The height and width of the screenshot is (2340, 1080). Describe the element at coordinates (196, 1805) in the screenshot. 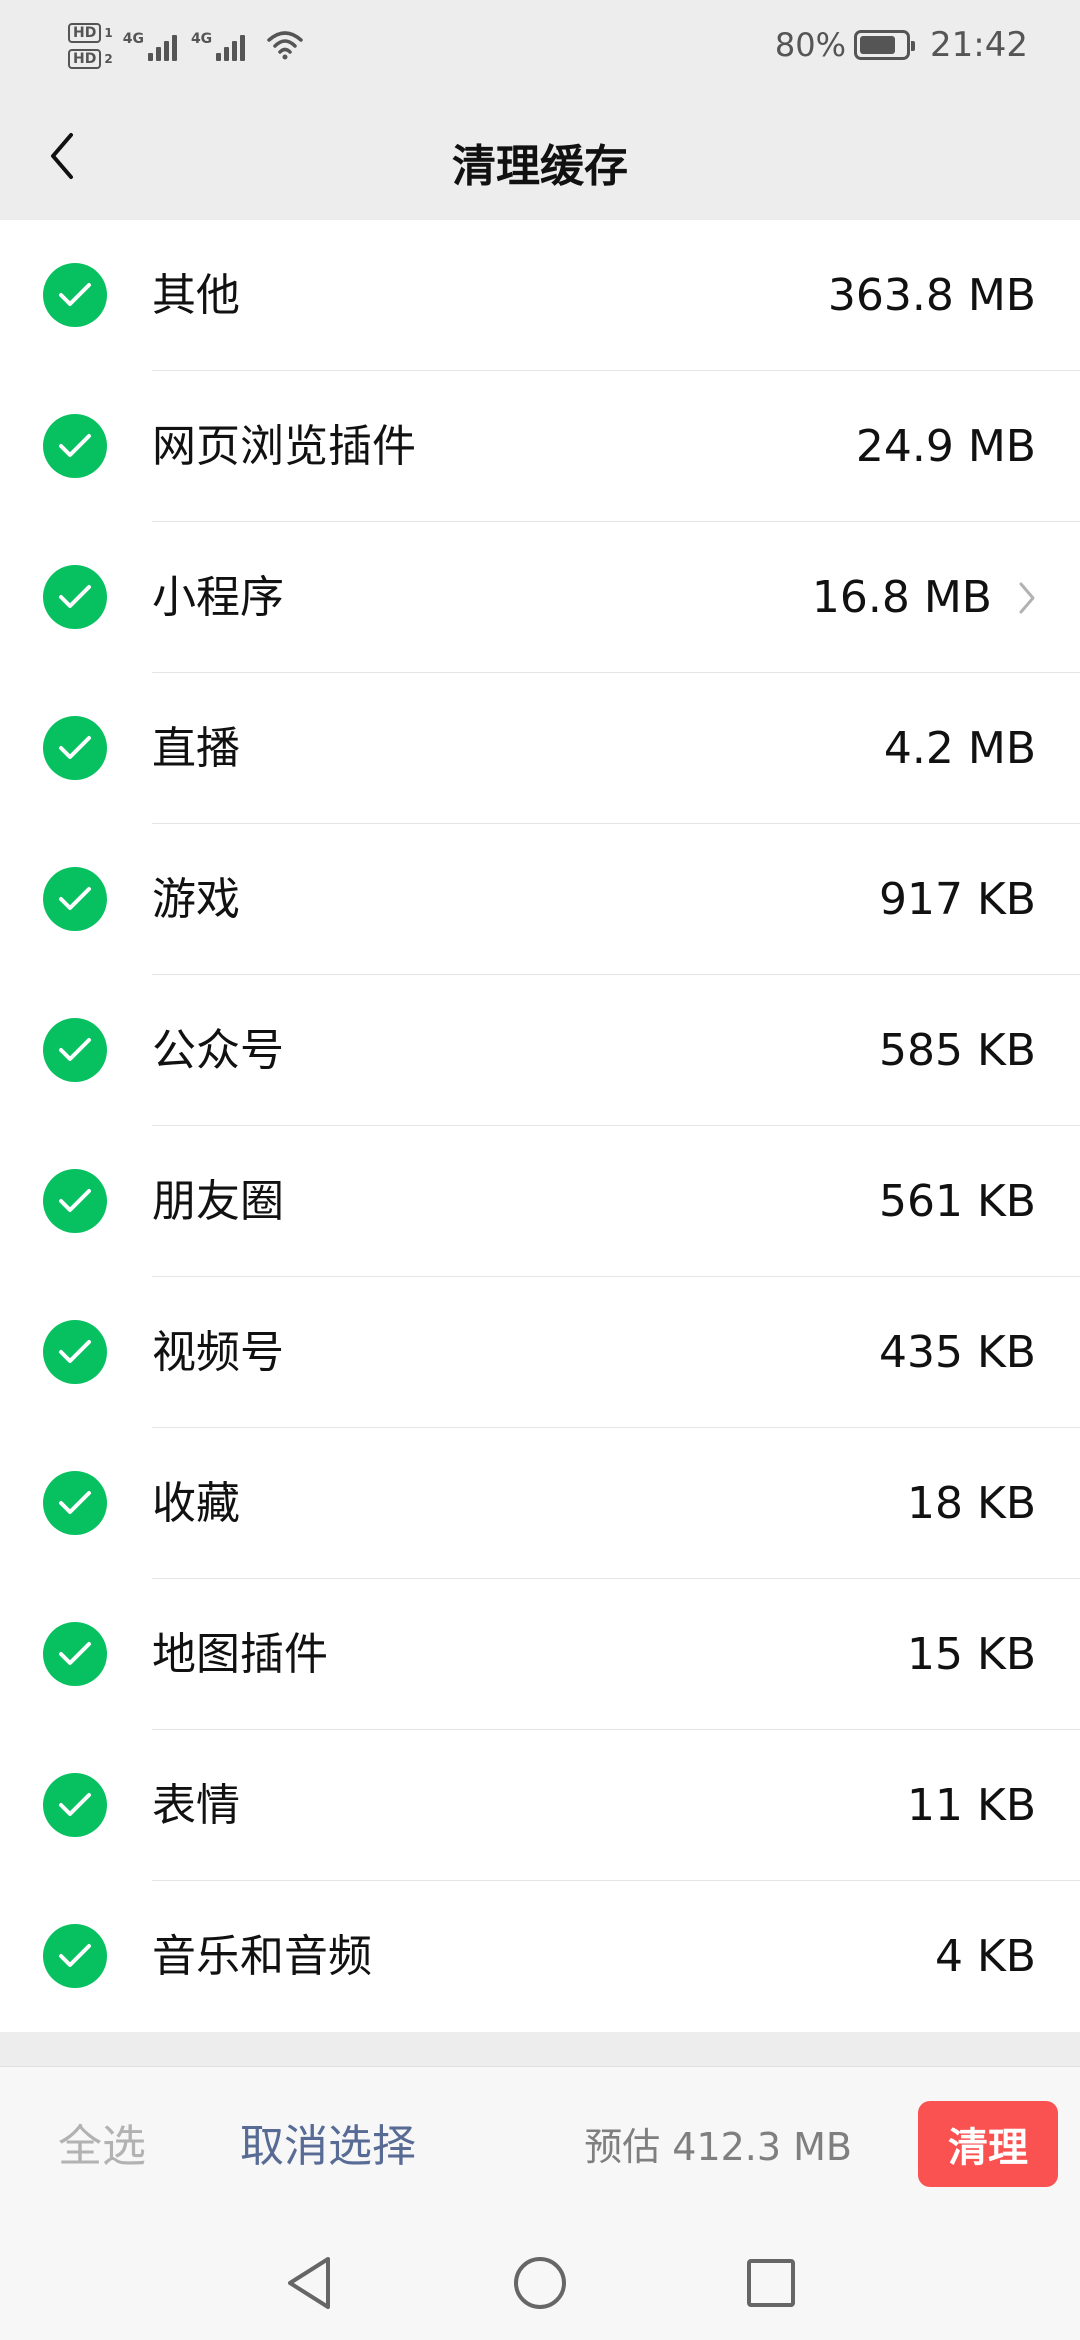

I see `cache-item-label: 表情` at that location.